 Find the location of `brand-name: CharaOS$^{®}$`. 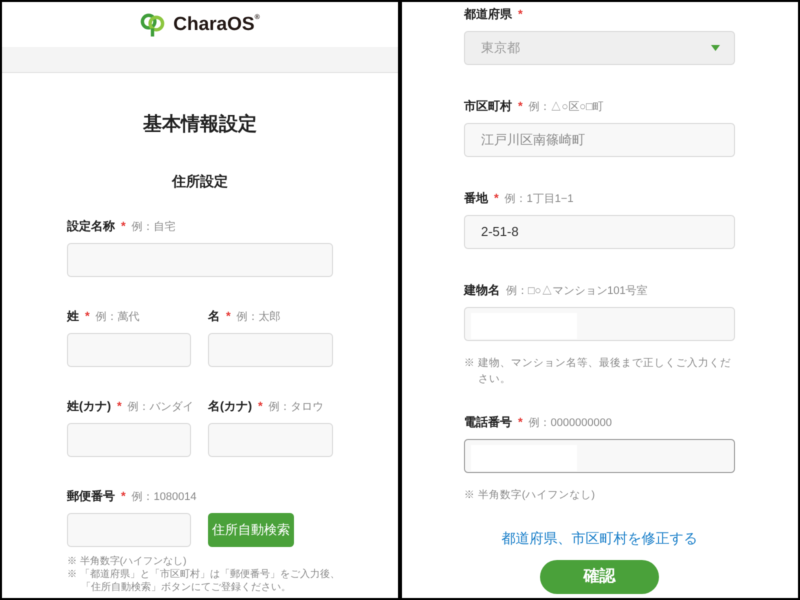

brand-name: CharaOS$^{®}$ is located at coordinates (216, 24).